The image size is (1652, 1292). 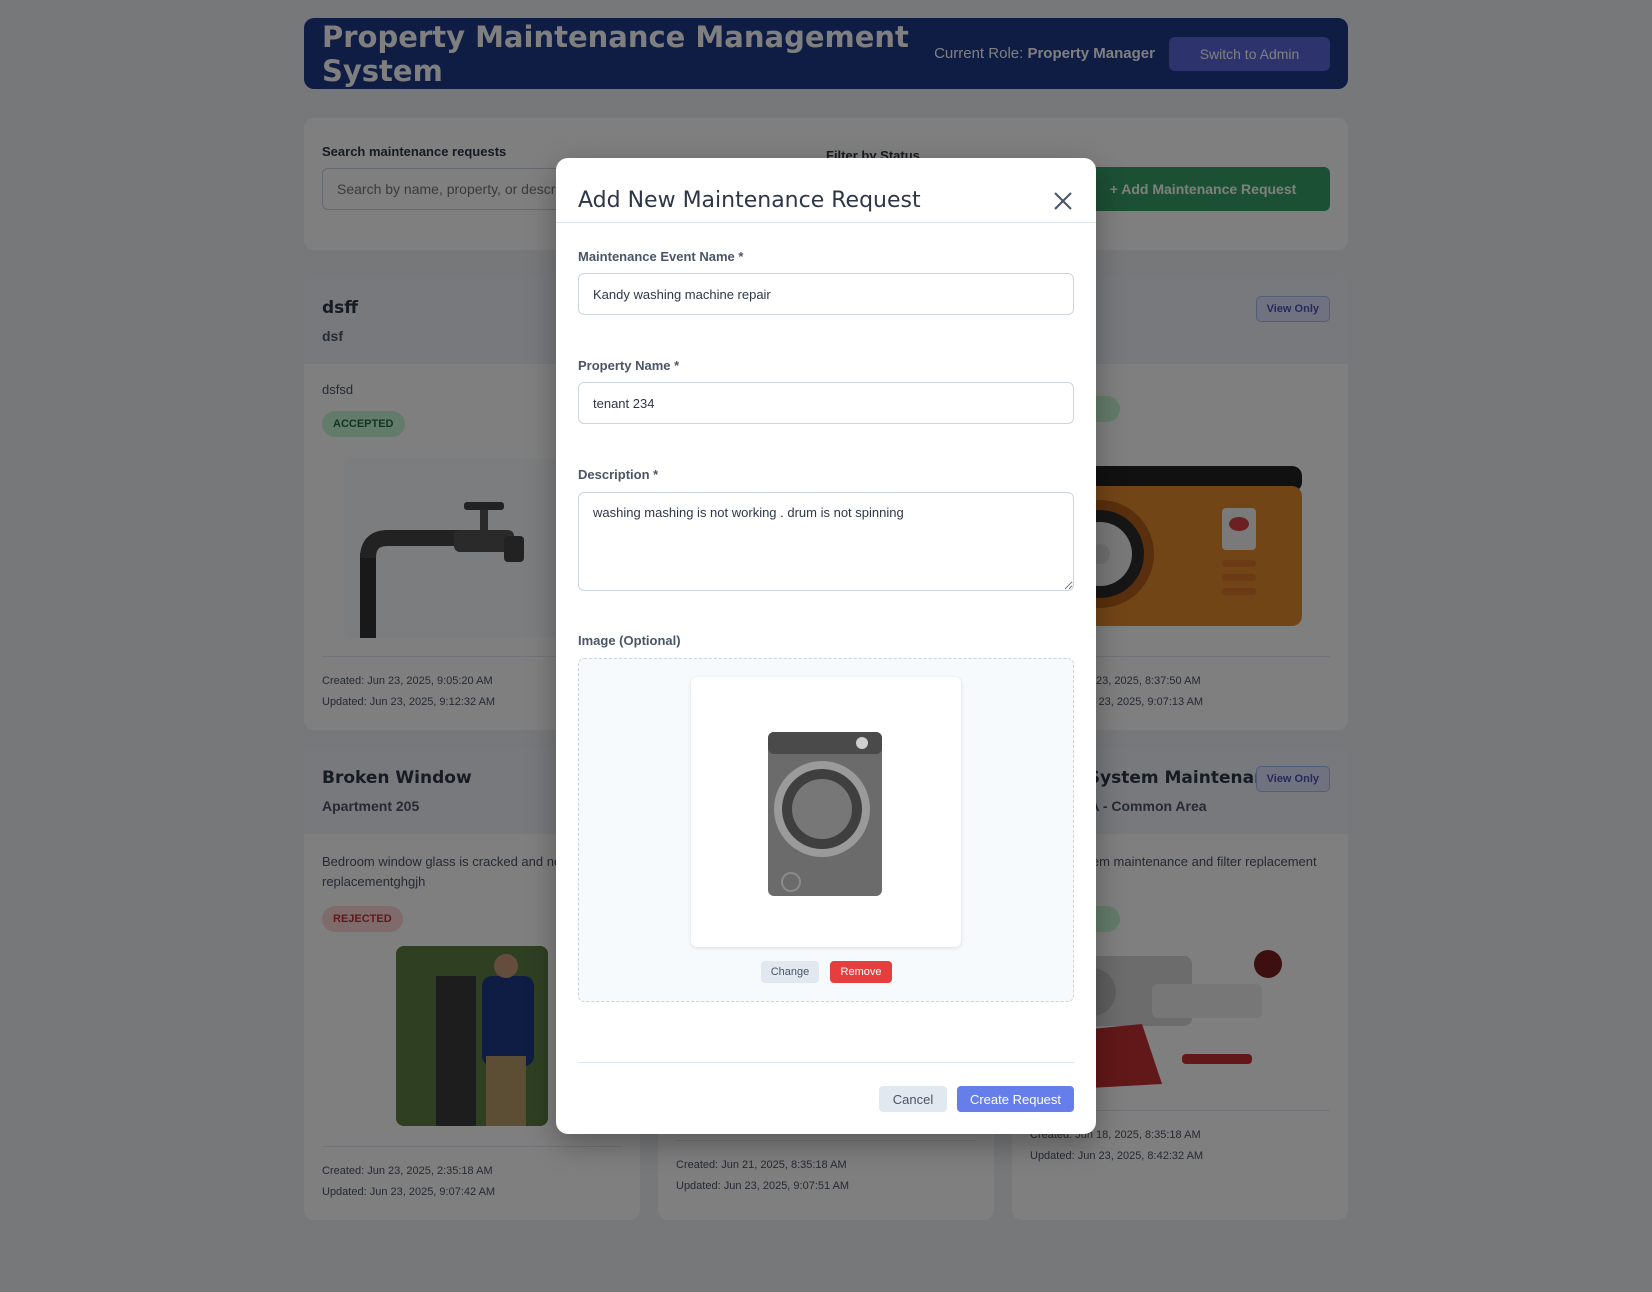 What do you see at coordinates (790, 972) in the screenshot?
I see `change-image-button: Change` at bounding box center [790, 972].